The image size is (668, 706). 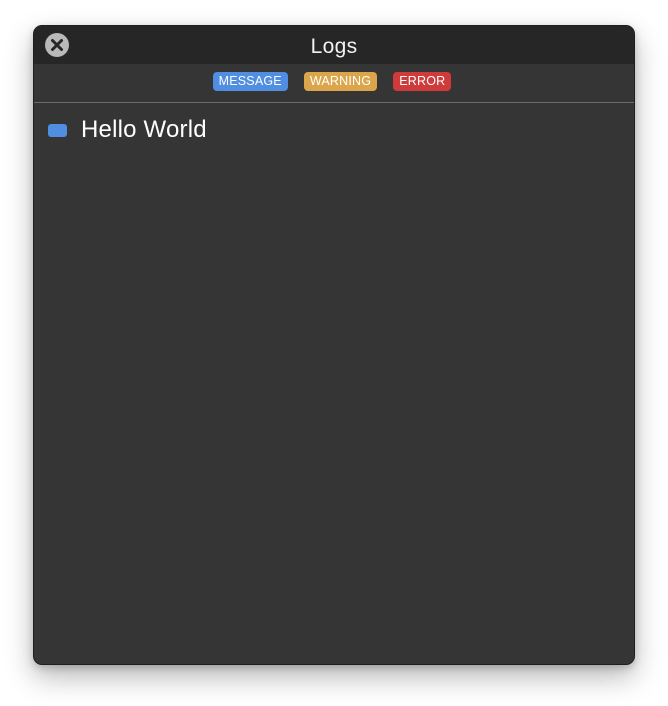 I want to click on filter-message-button: MESSAGE, so click(x=250, y=81).